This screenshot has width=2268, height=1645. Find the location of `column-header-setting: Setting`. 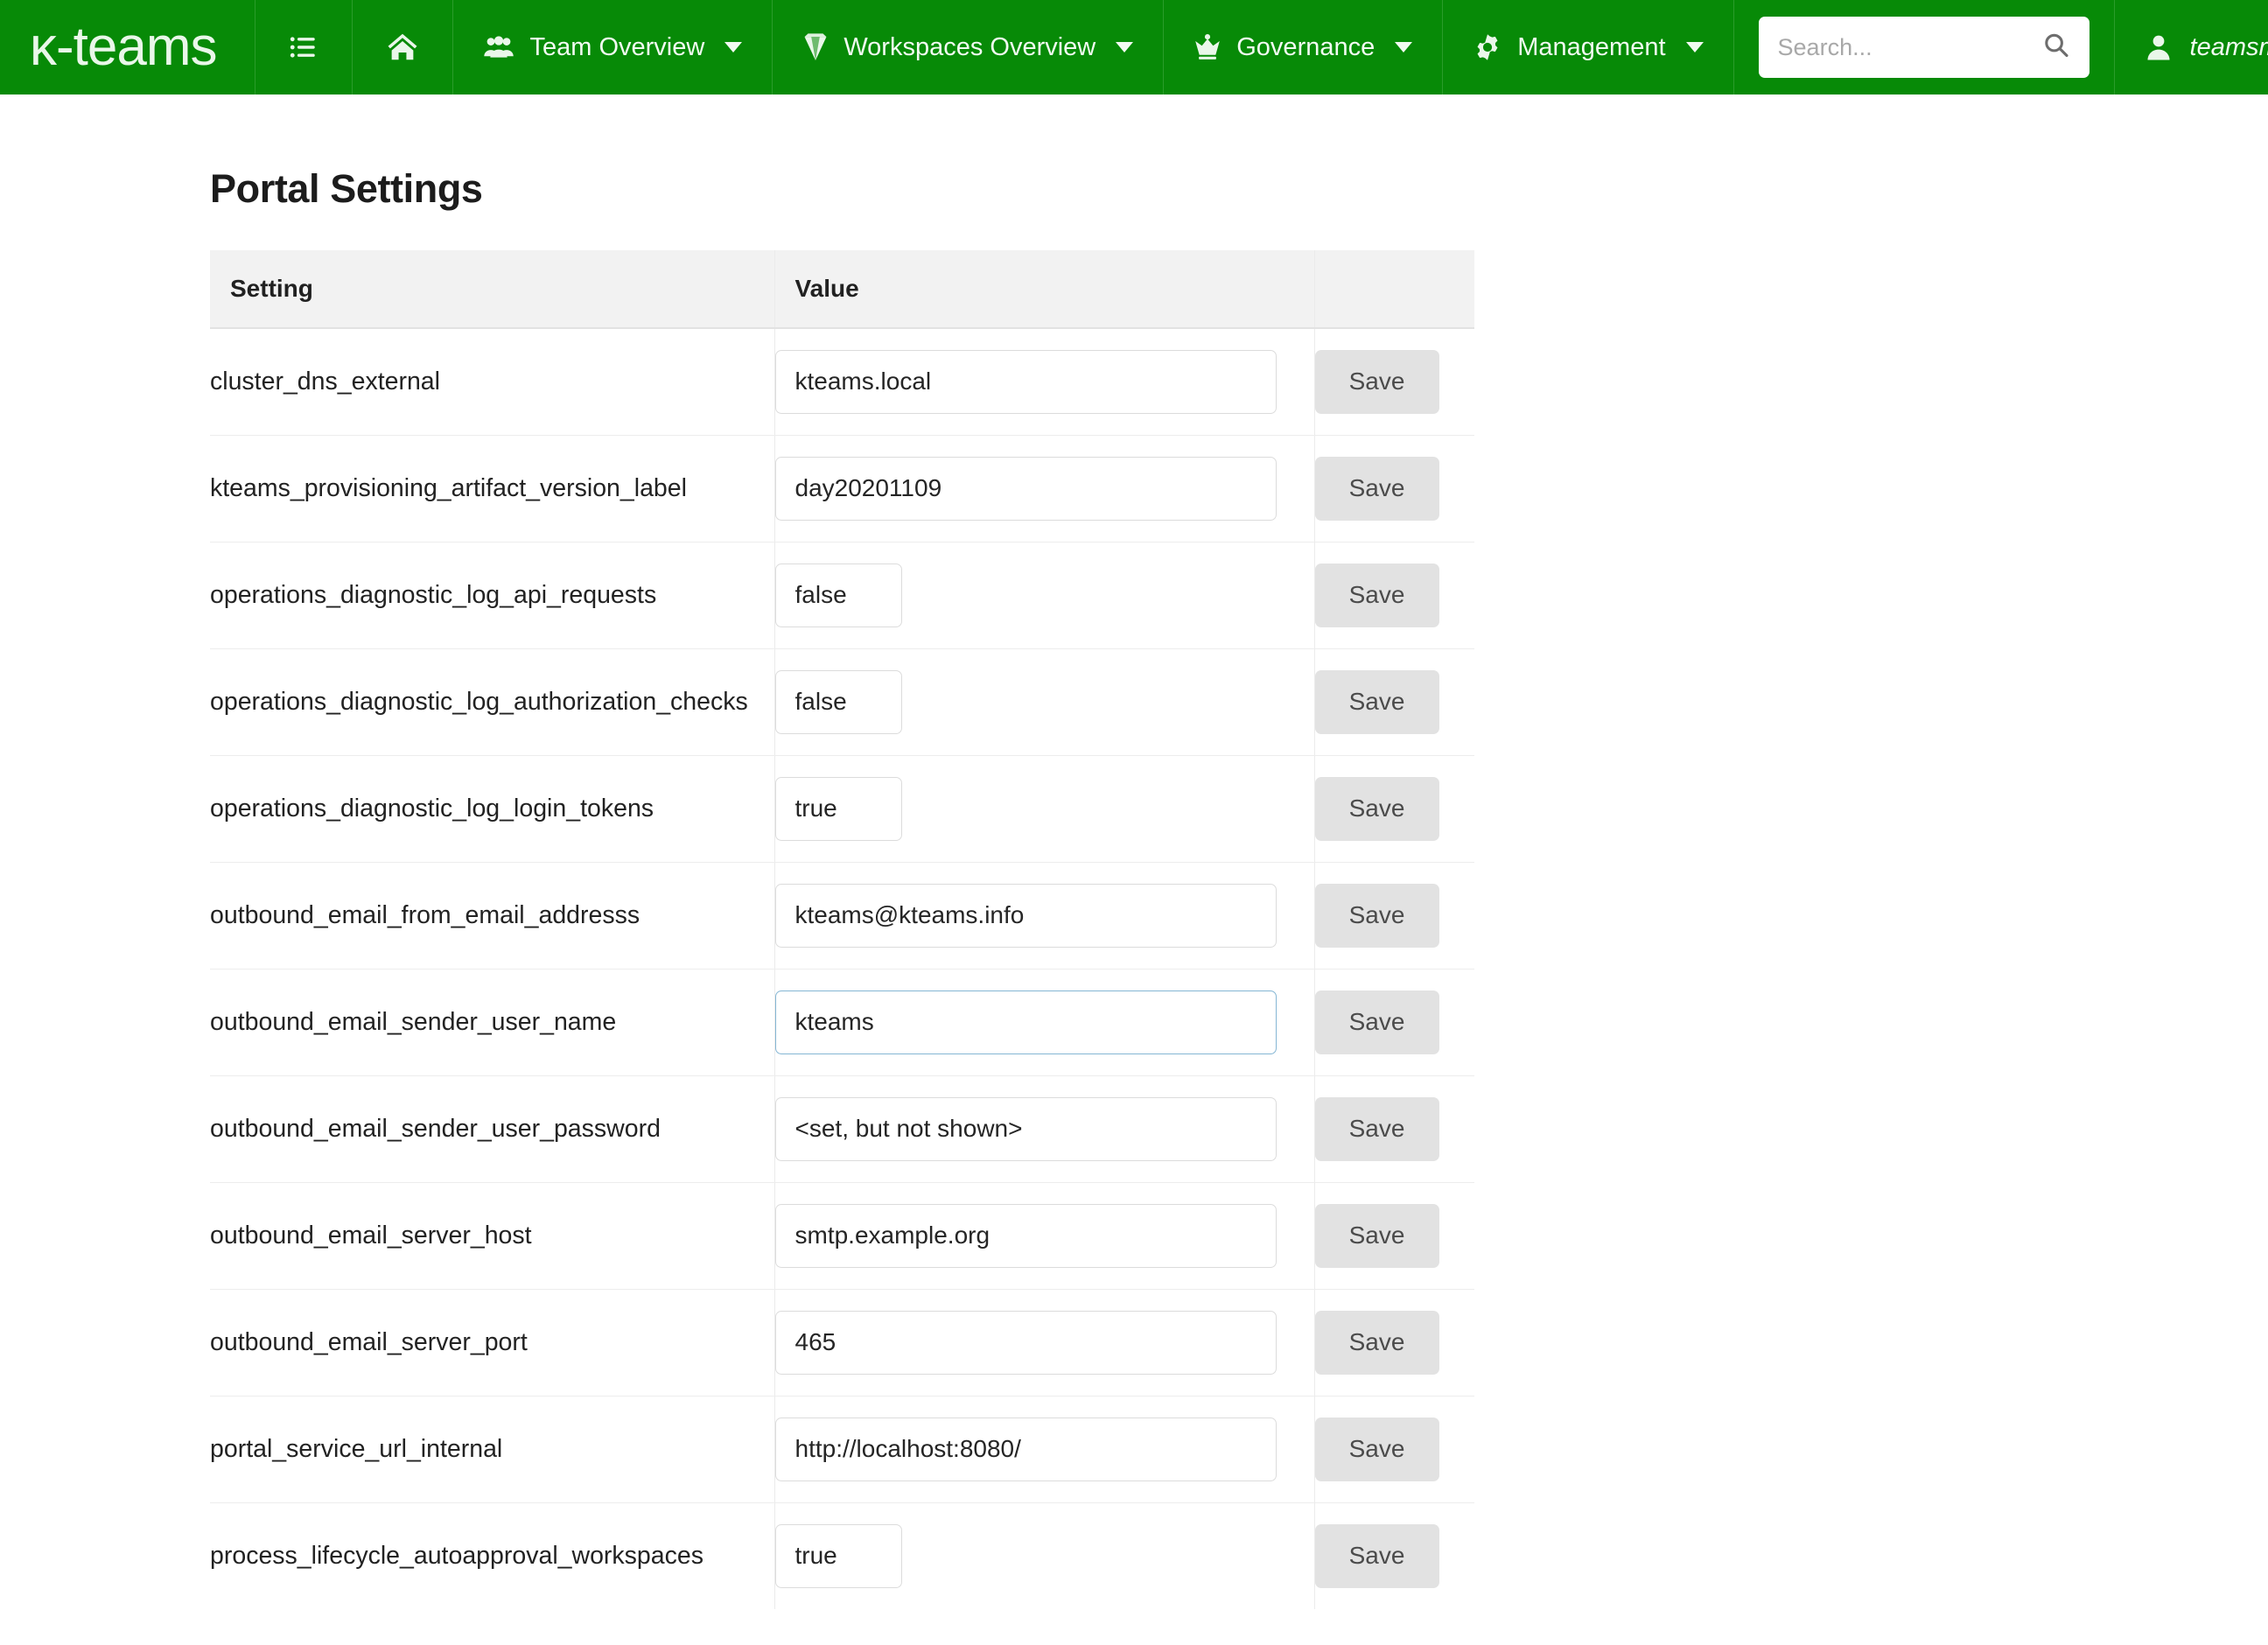

column-header-setting: Setting is located at coordinates (492, 289).